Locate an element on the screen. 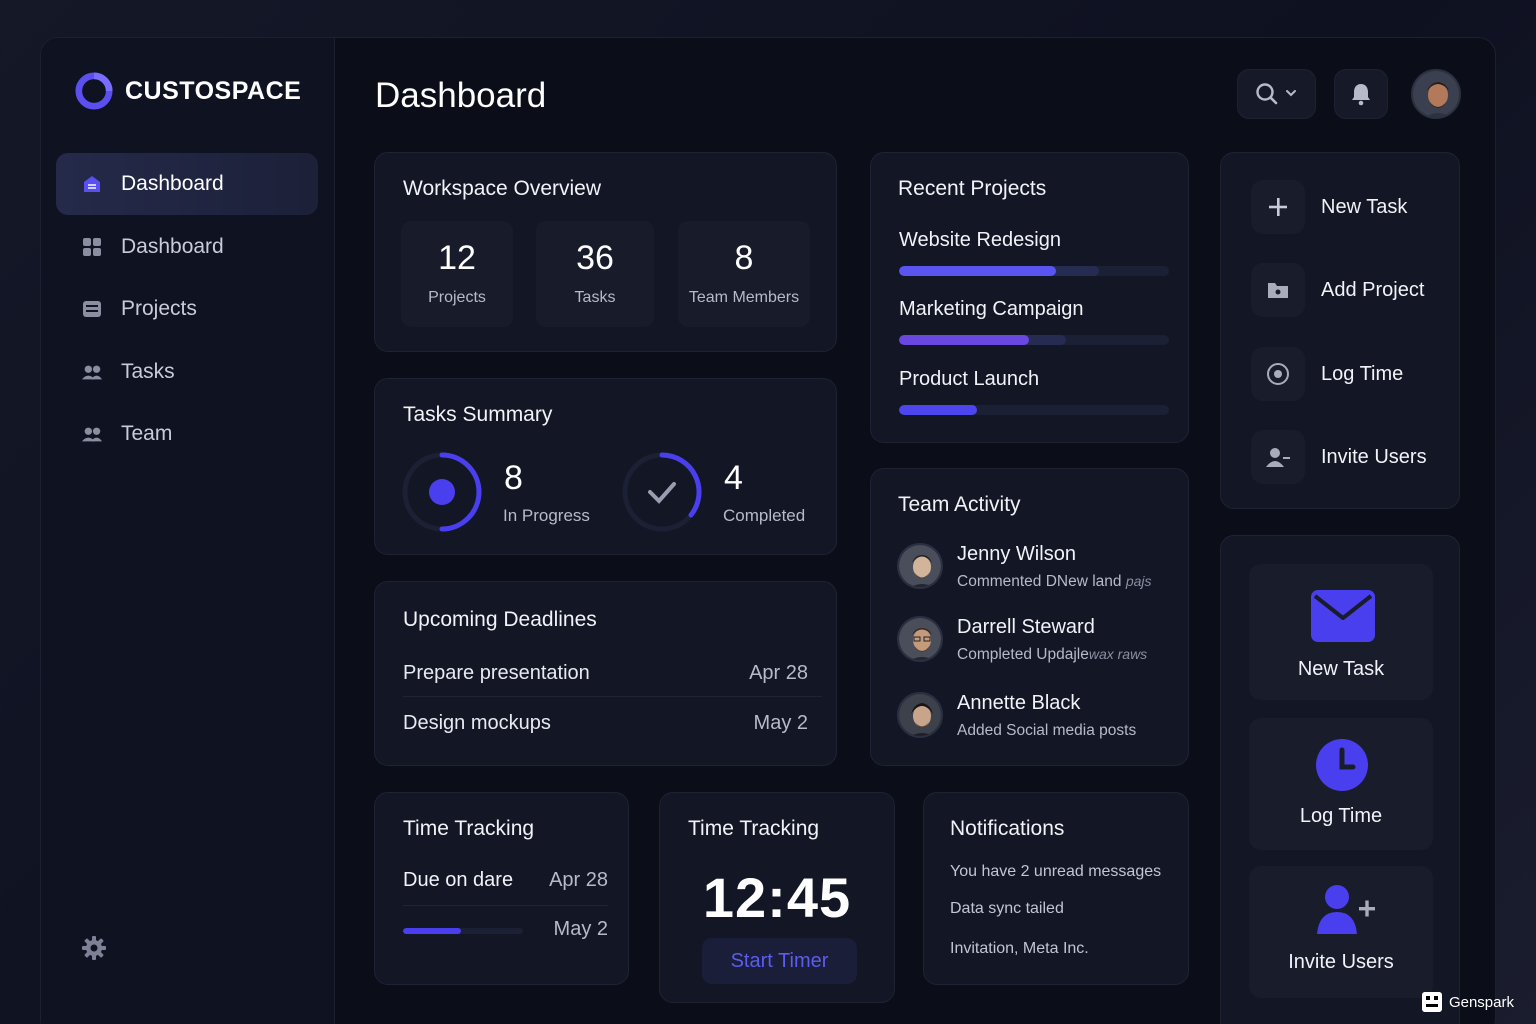 The width and height of the screenshot is (1536, 1024). list-item: Jenny Wilson Commented DNew land pajs is located at coordinates (1032, 573).